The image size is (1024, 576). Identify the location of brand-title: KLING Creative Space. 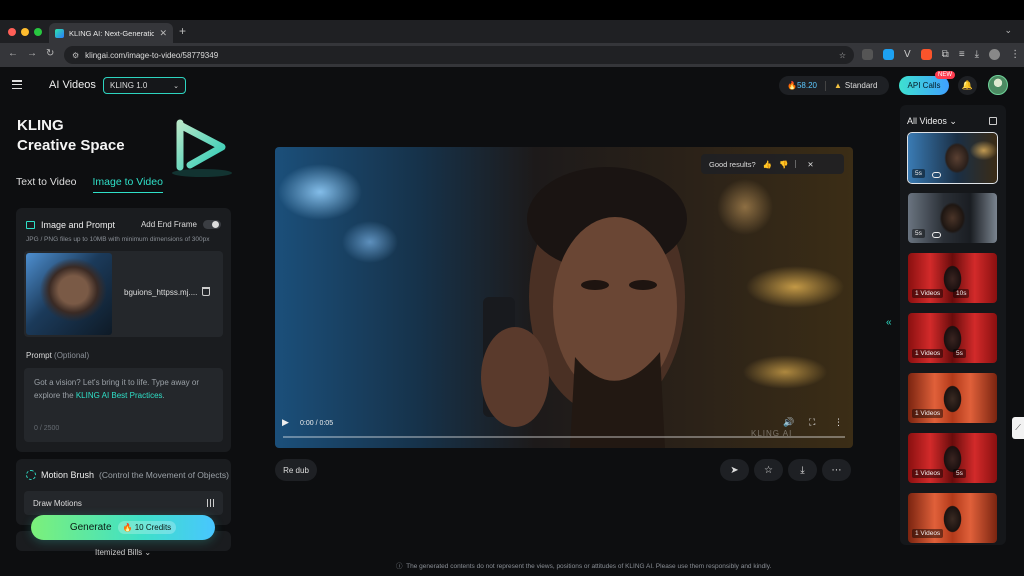
(71, 135).